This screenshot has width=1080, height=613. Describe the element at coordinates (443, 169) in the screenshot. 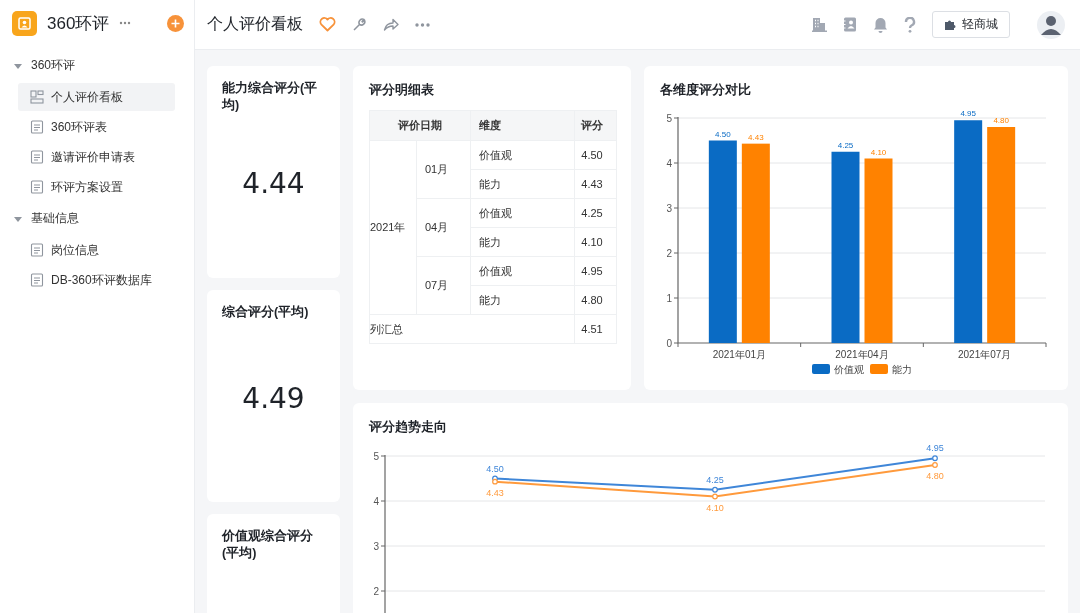

I see `table-cell: 01月` at that location.